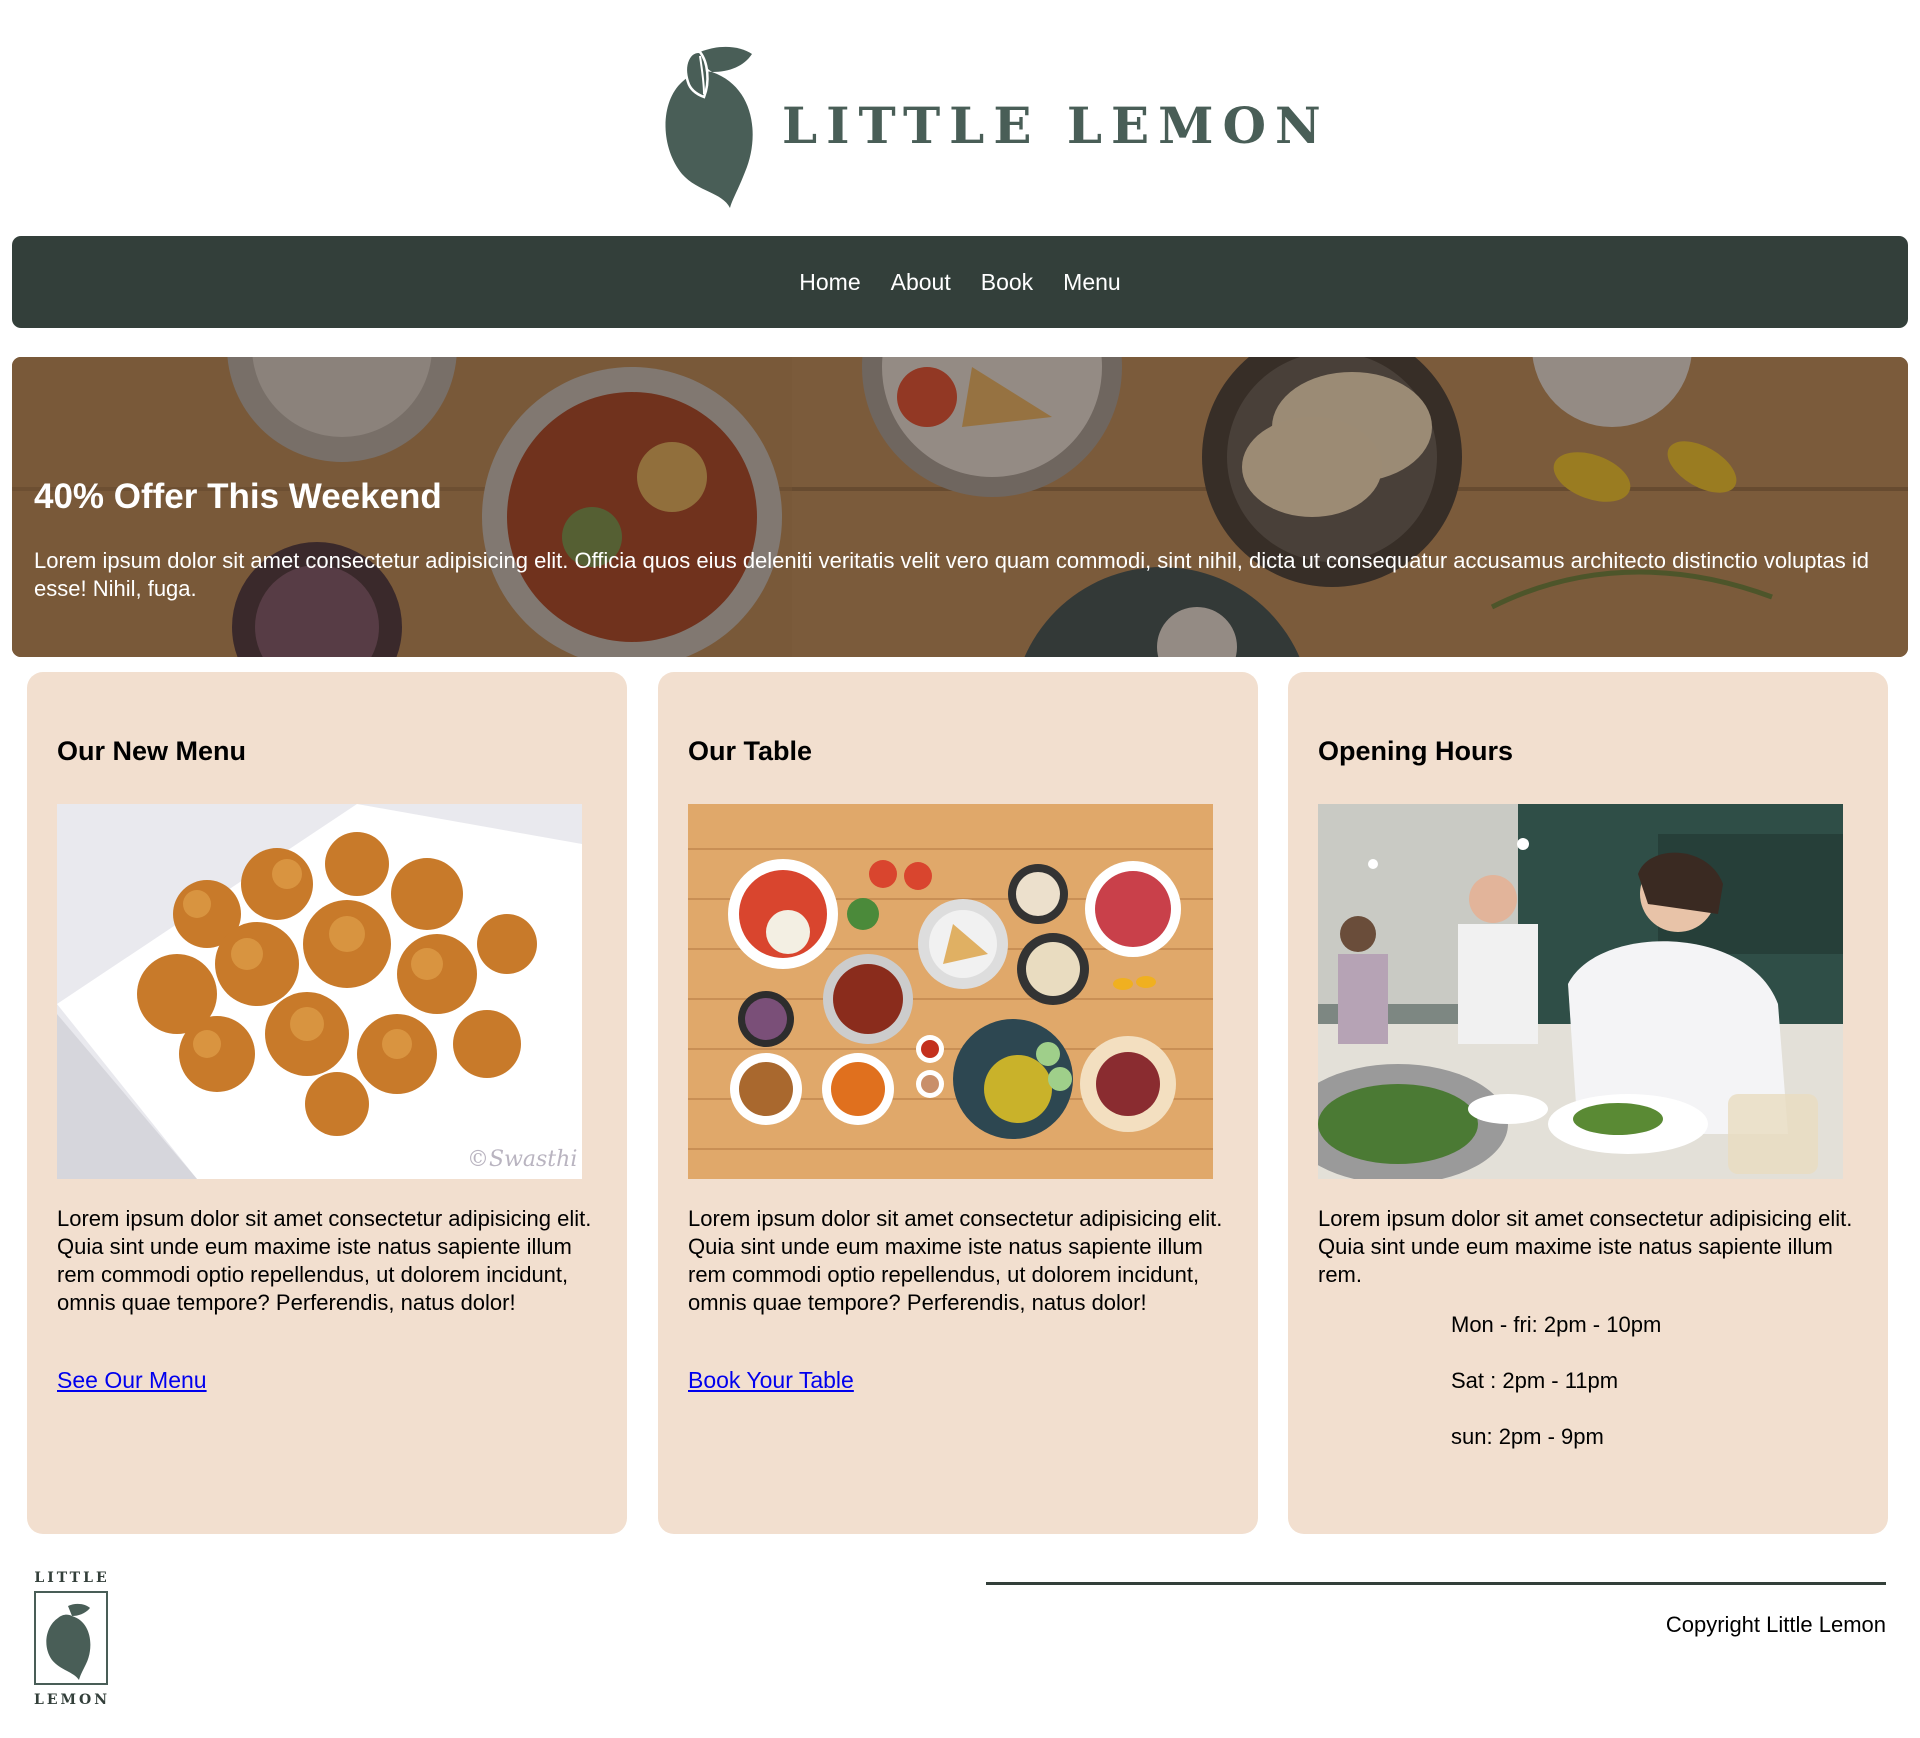  Describe the element at coordinates (921, 282) in the screenshot. I see `nav-about: About` at that location.